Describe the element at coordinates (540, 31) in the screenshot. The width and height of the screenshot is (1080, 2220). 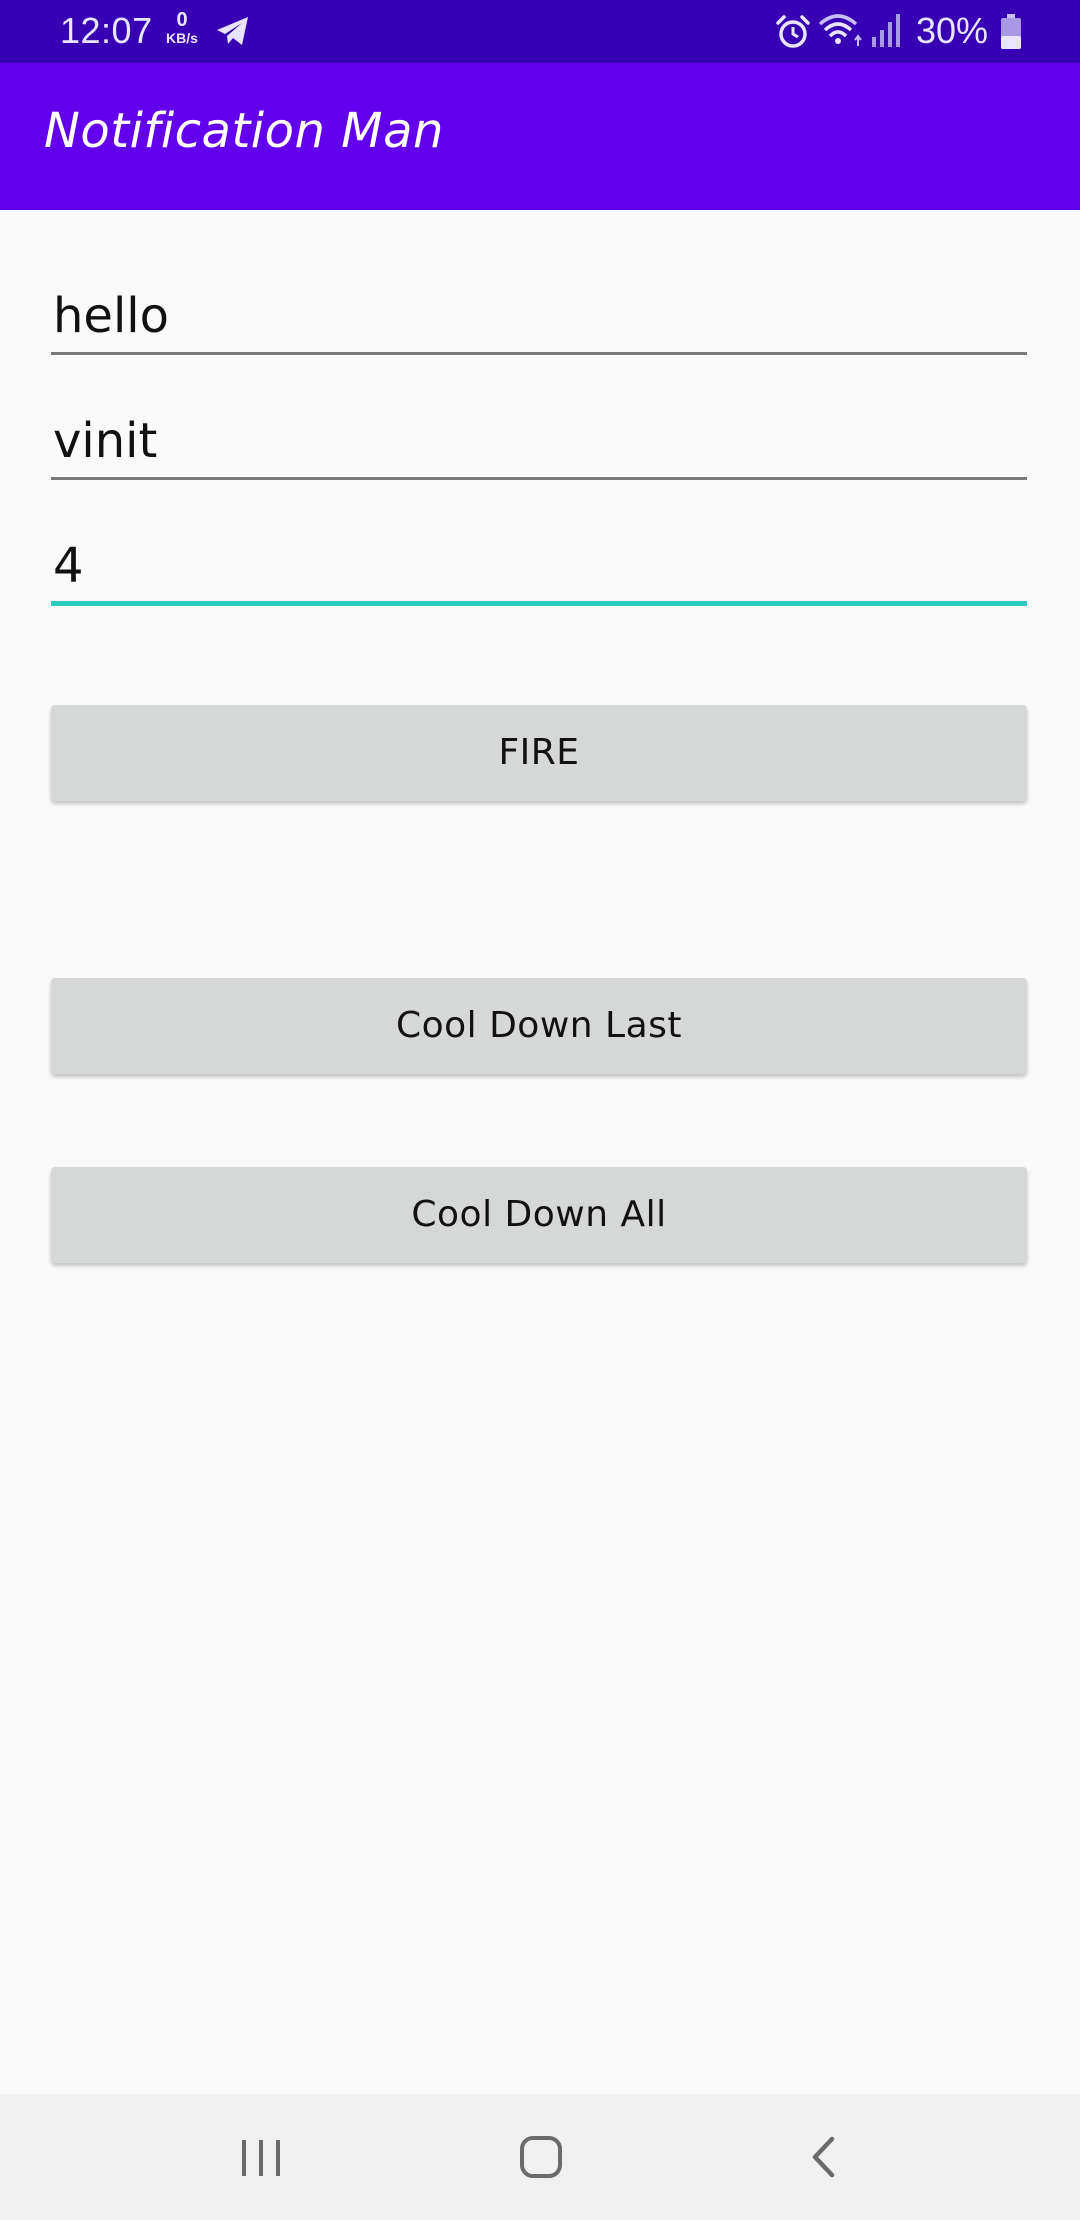
I see `status-bar: 12:07 0 KB/s 30%` at that location.